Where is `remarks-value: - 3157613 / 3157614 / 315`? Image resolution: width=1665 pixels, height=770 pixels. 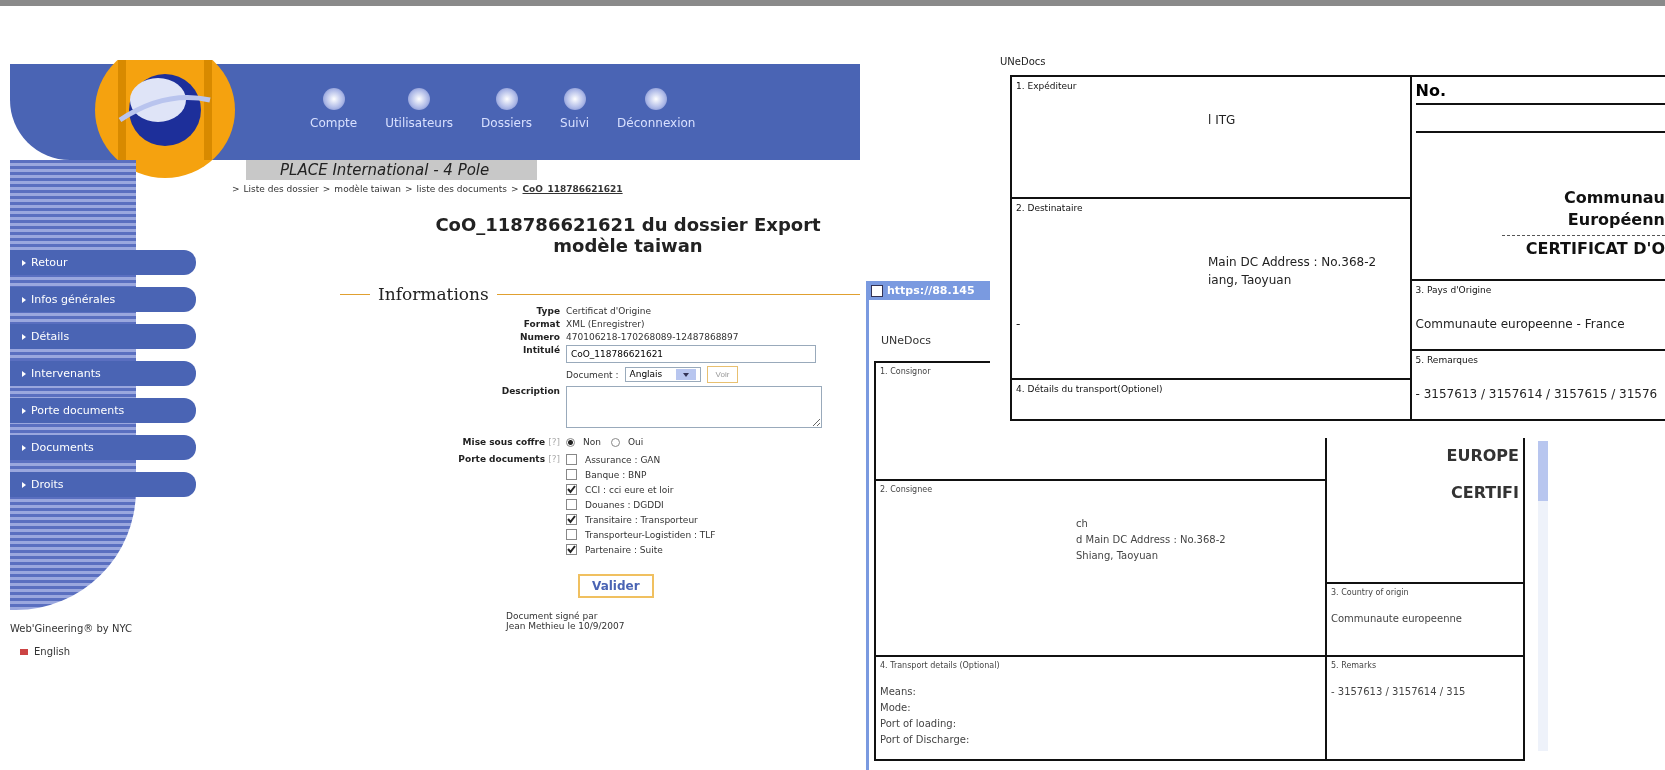
remarks-value: - 3157613 / 3157614 / 315 is located at coordinates (1398, 692).